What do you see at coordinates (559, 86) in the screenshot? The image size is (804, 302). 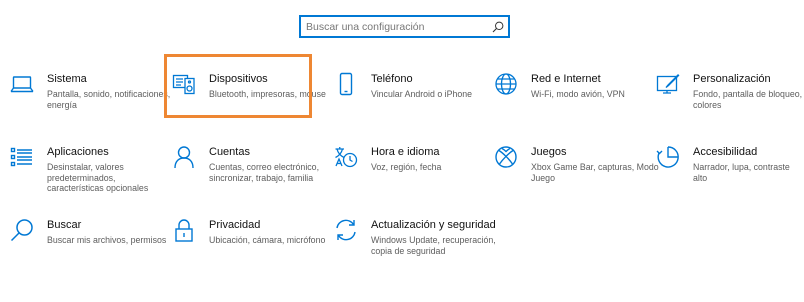 I see `settings-tile-red-internet: Red e Internet Wi-Fi, modo avión, VPN` at bounding box center [559, 86].